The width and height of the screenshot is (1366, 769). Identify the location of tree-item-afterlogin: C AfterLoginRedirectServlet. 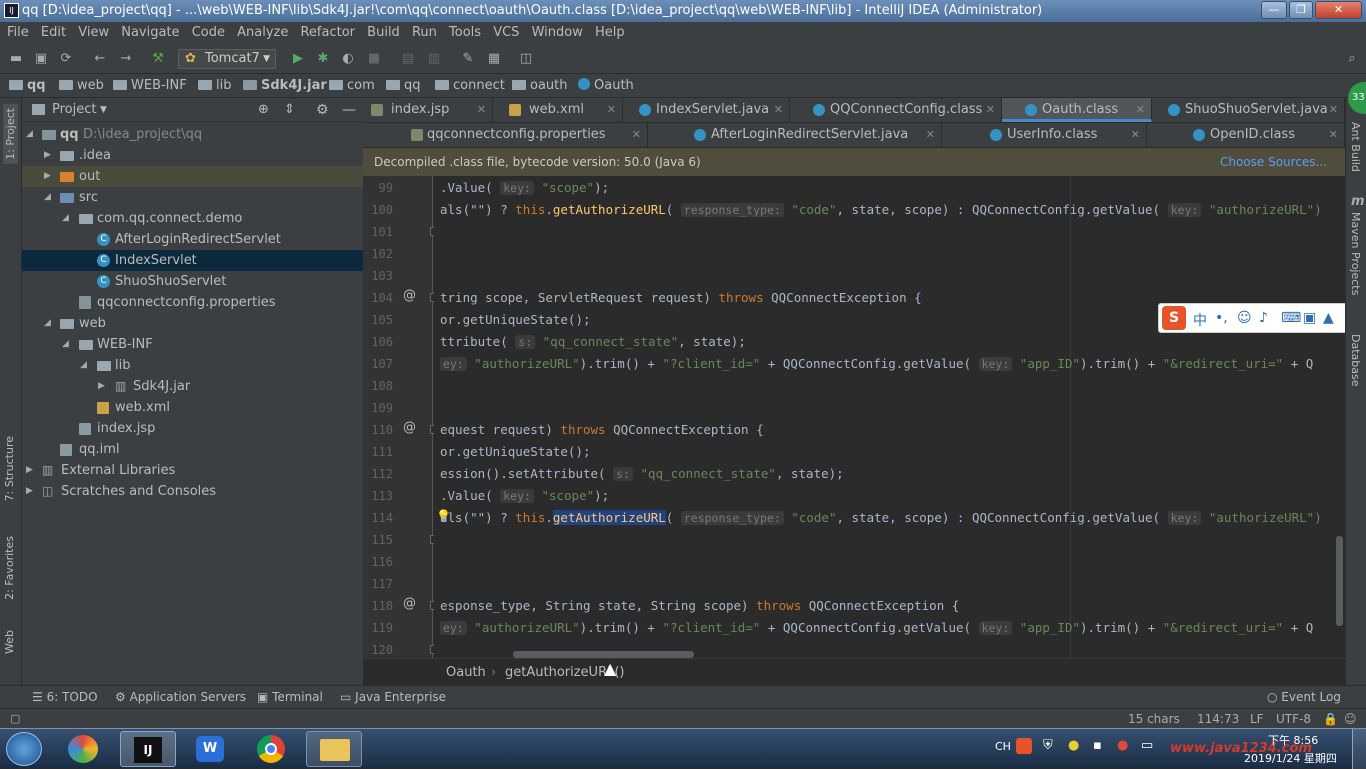
(192, 239).